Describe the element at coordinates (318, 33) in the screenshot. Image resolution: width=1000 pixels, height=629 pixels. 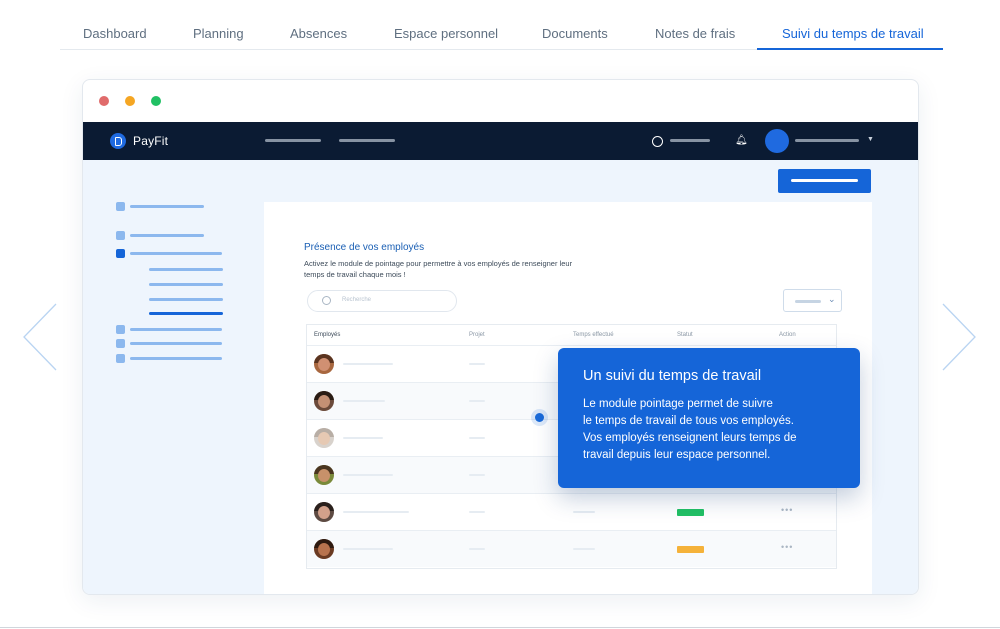
I see `tab-absences: Absences` at that location.